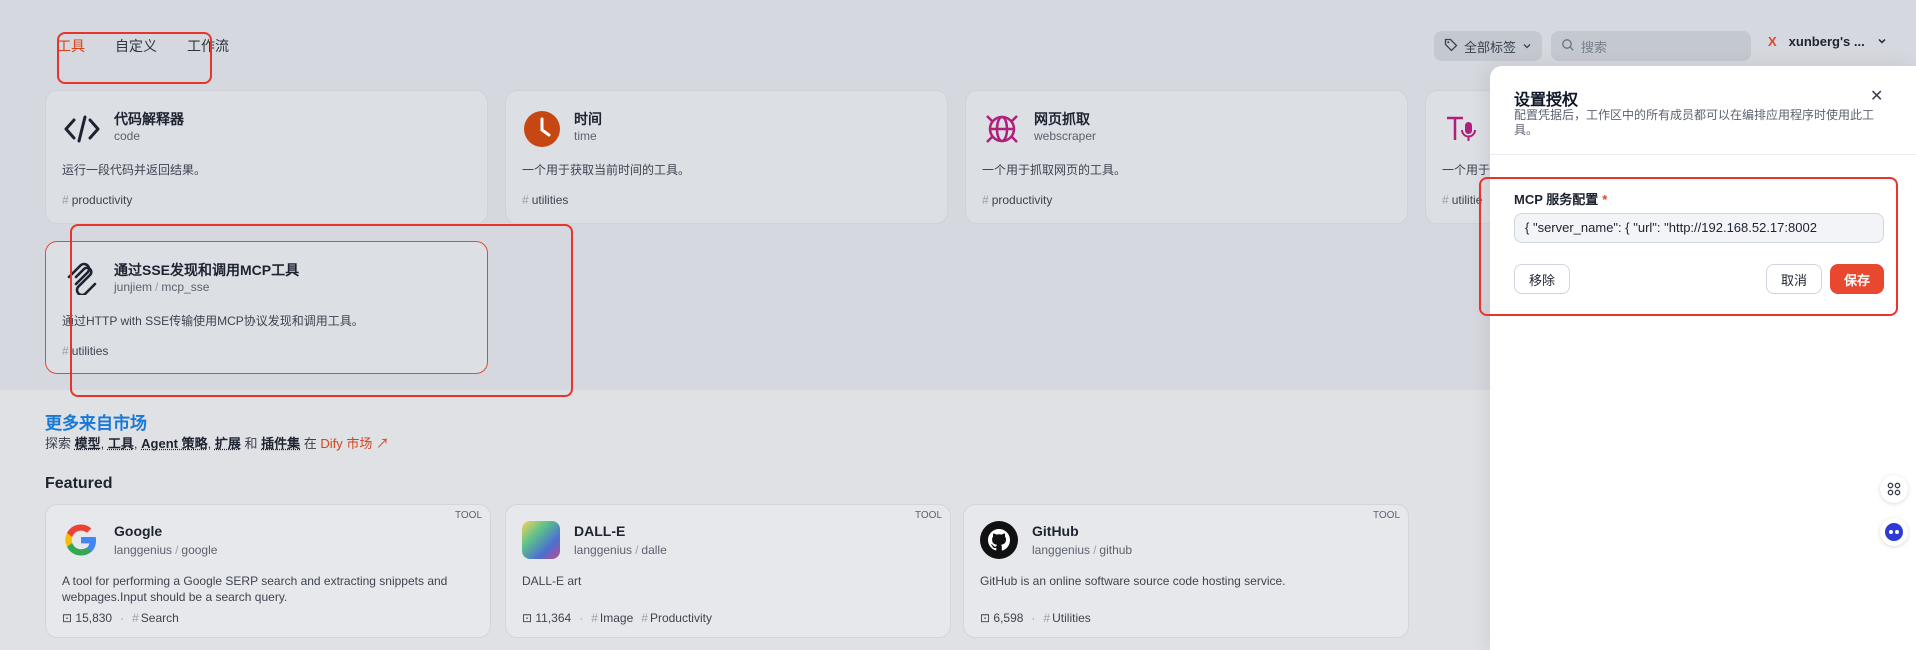 Image resolution: width=1916 pixels, height=650 pixels. What do you see at coordinates (1462, 200) in the screenshot?
I see `tool-tag: # utilitie` at bounding box center [1462, 200].